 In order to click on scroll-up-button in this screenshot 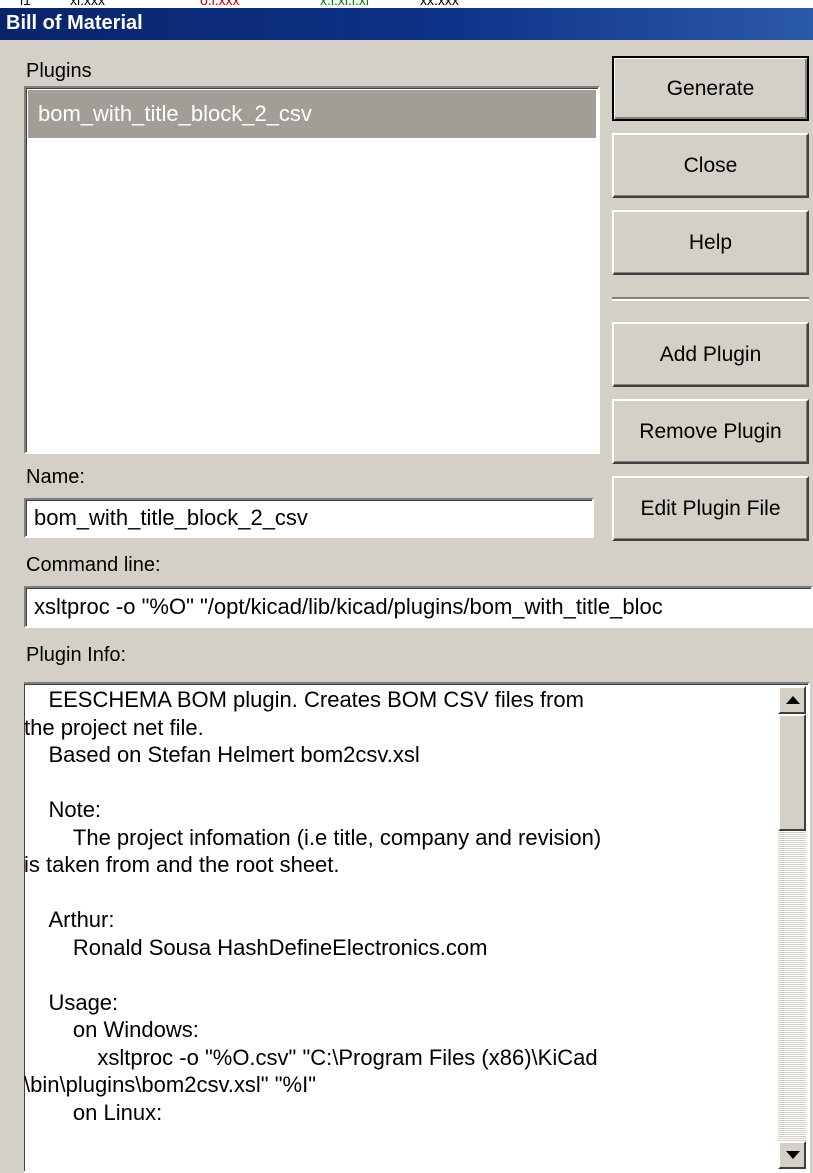, I will do `click(792, 700)`.